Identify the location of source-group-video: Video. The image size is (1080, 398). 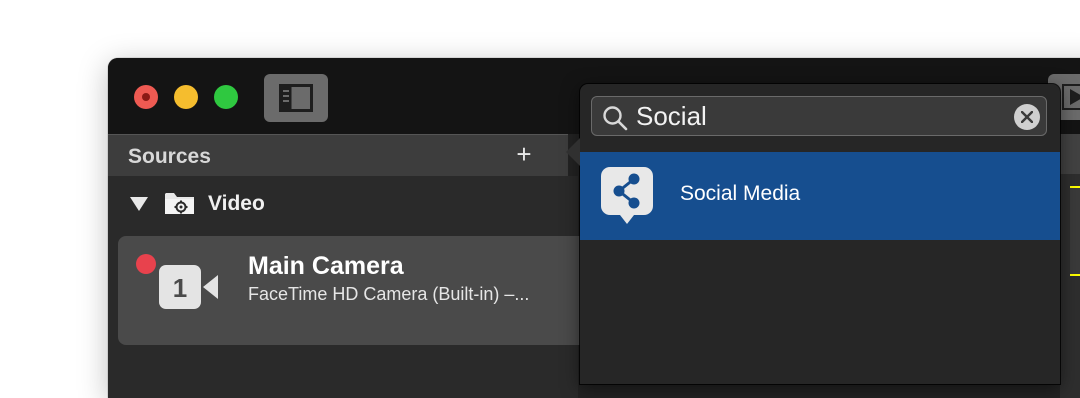
(338, 203).